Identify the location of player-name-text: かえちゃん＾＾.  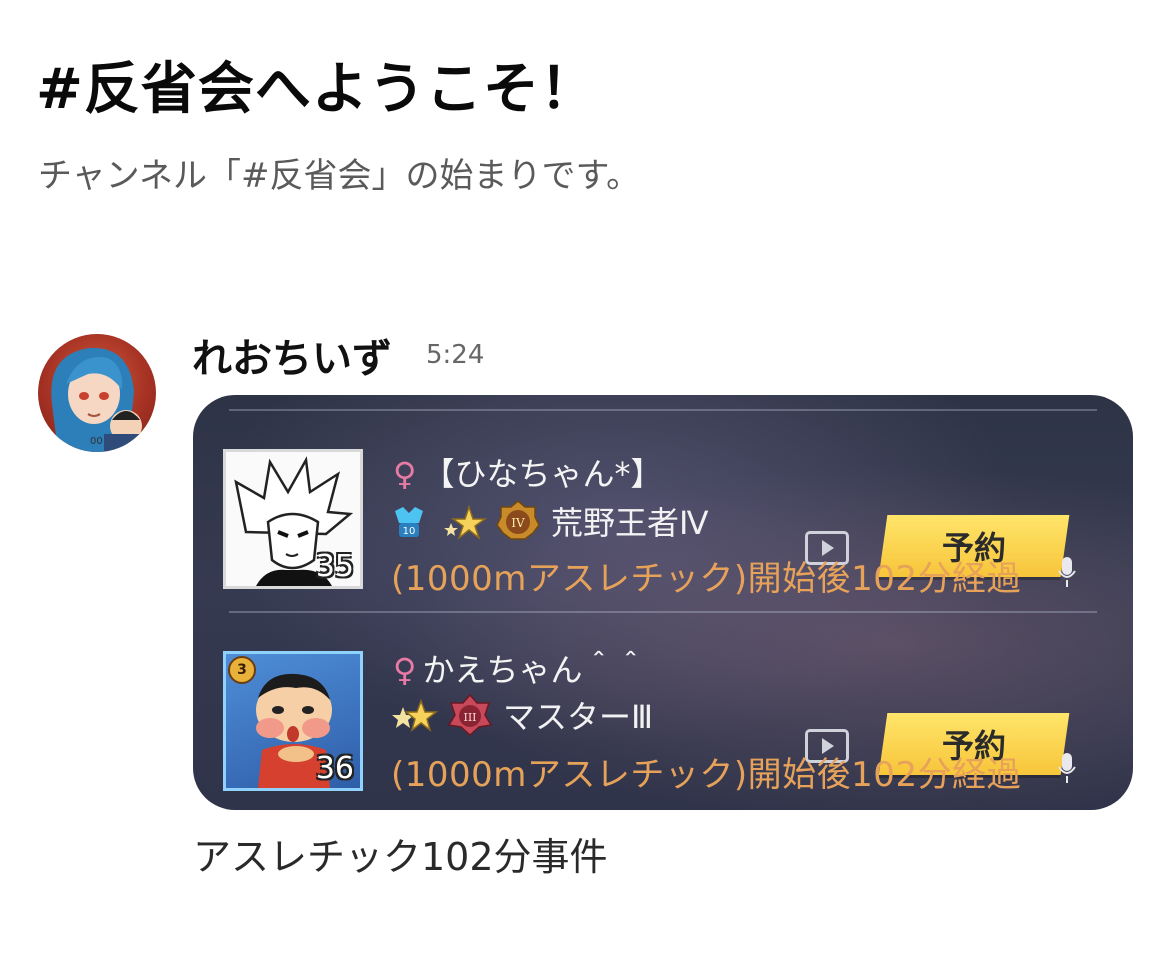
(534, 670).